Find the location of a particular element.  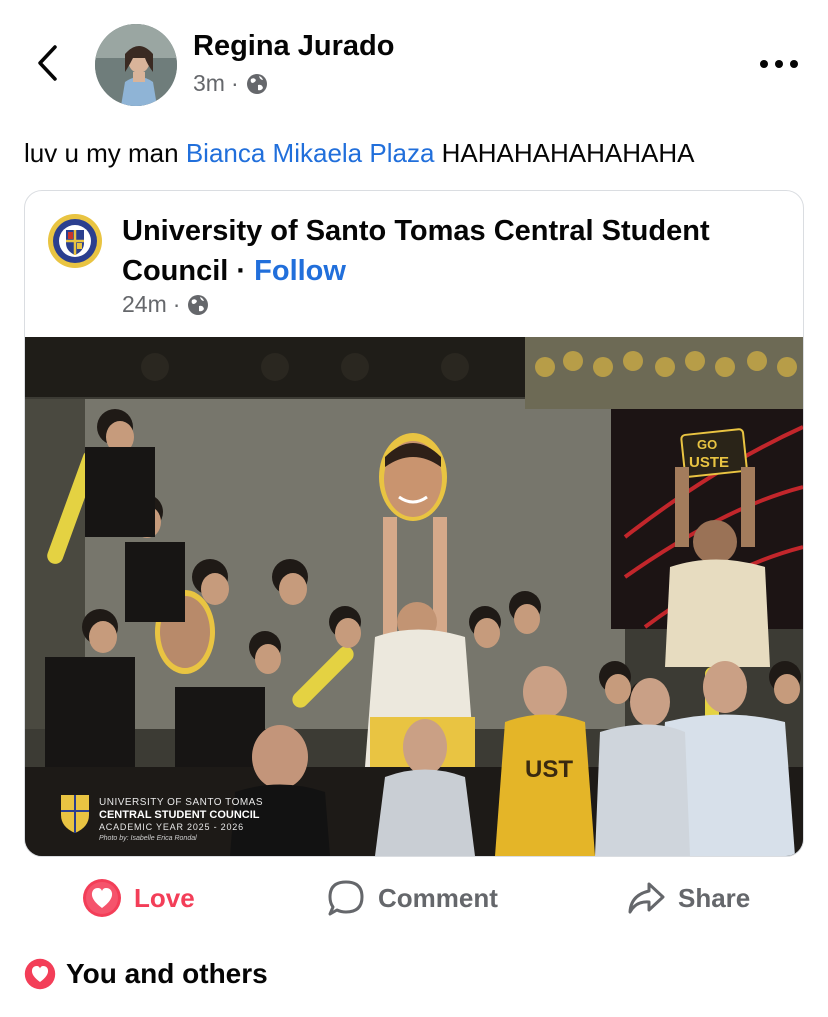

post-actions: Love Comment Share is located at coordinates (414, 898).